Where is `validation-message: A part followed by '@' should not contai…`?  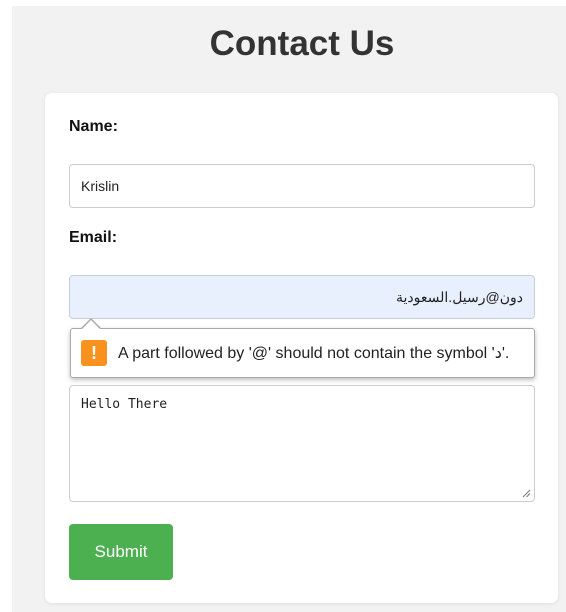
validation-message: A part followed by '@' should not contai… is located at coordinates (314, 353).